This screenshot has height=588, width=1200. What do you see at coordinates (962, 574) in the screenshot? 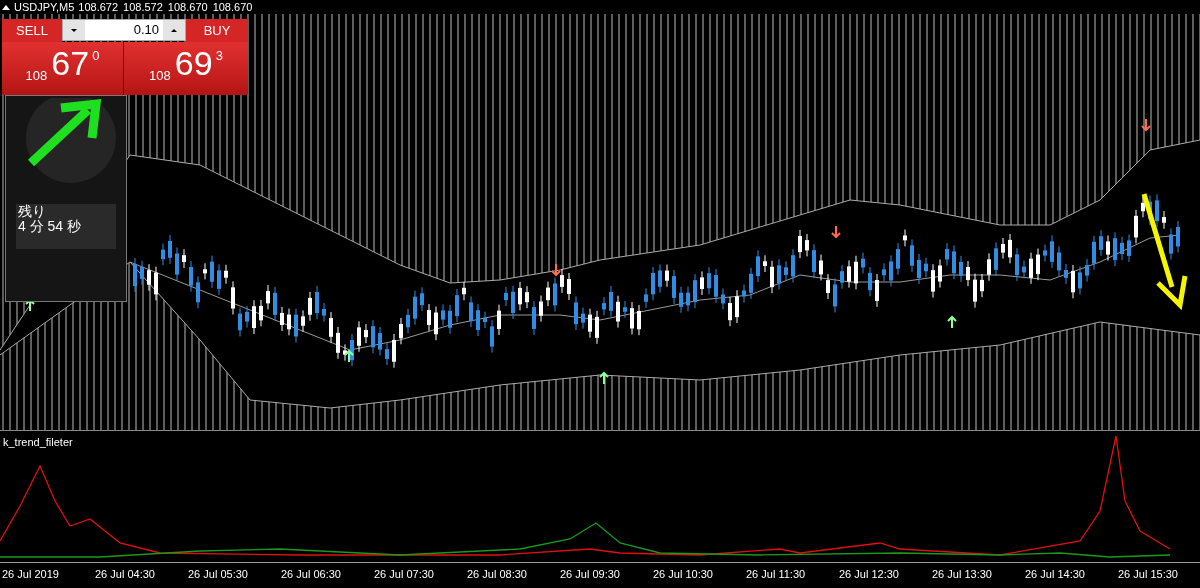
I see `time-label: 26 Jul 13:30` at bounding box center [962, 574].